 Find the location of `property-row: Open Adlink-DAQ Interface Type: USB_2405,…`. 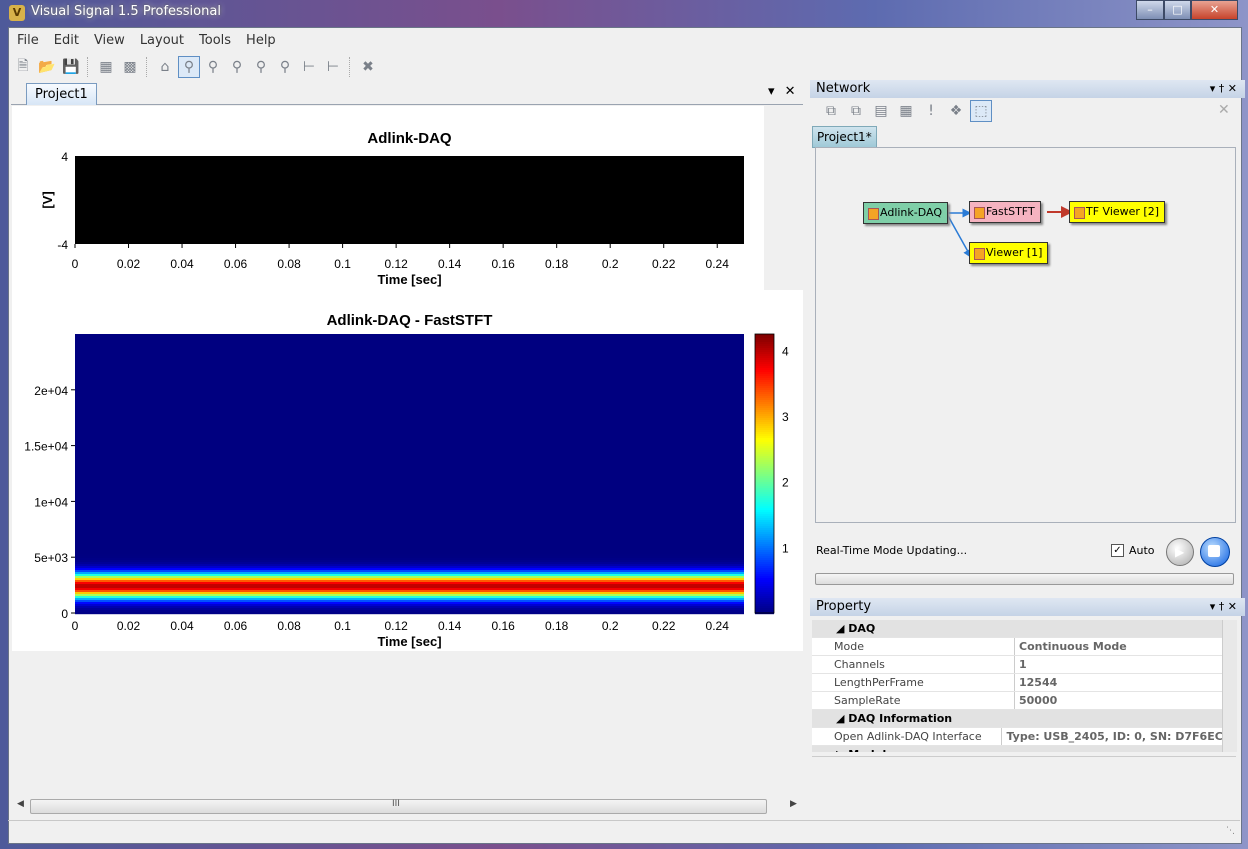

property-row: Open Adlink-DAQ Interface Type: USB_2405,… is located at coordinates (1017, 737).